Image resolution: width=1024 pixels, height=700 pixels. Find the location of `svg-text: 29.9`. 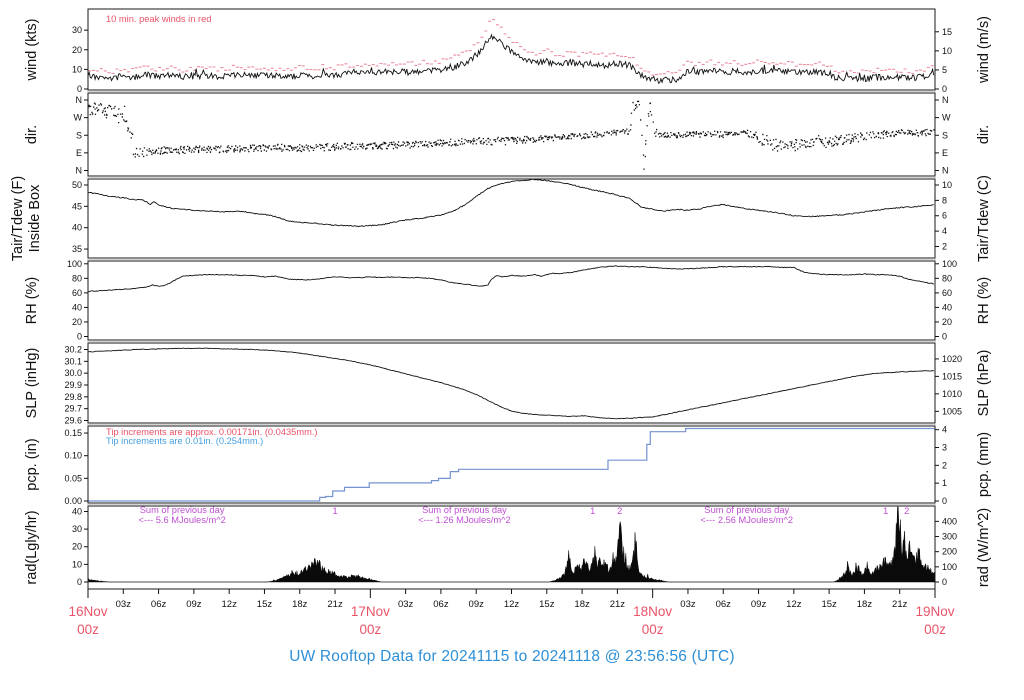

svg-text: 29.9 is located at coordinates (73, 385).